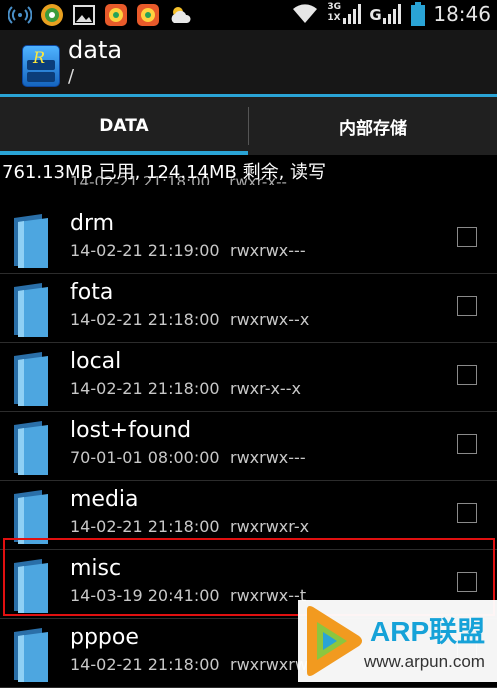  What do you see at coordinates (462, 14) in the screenshot?
I see `clock: 18:46` at bounding box center [462, 14].